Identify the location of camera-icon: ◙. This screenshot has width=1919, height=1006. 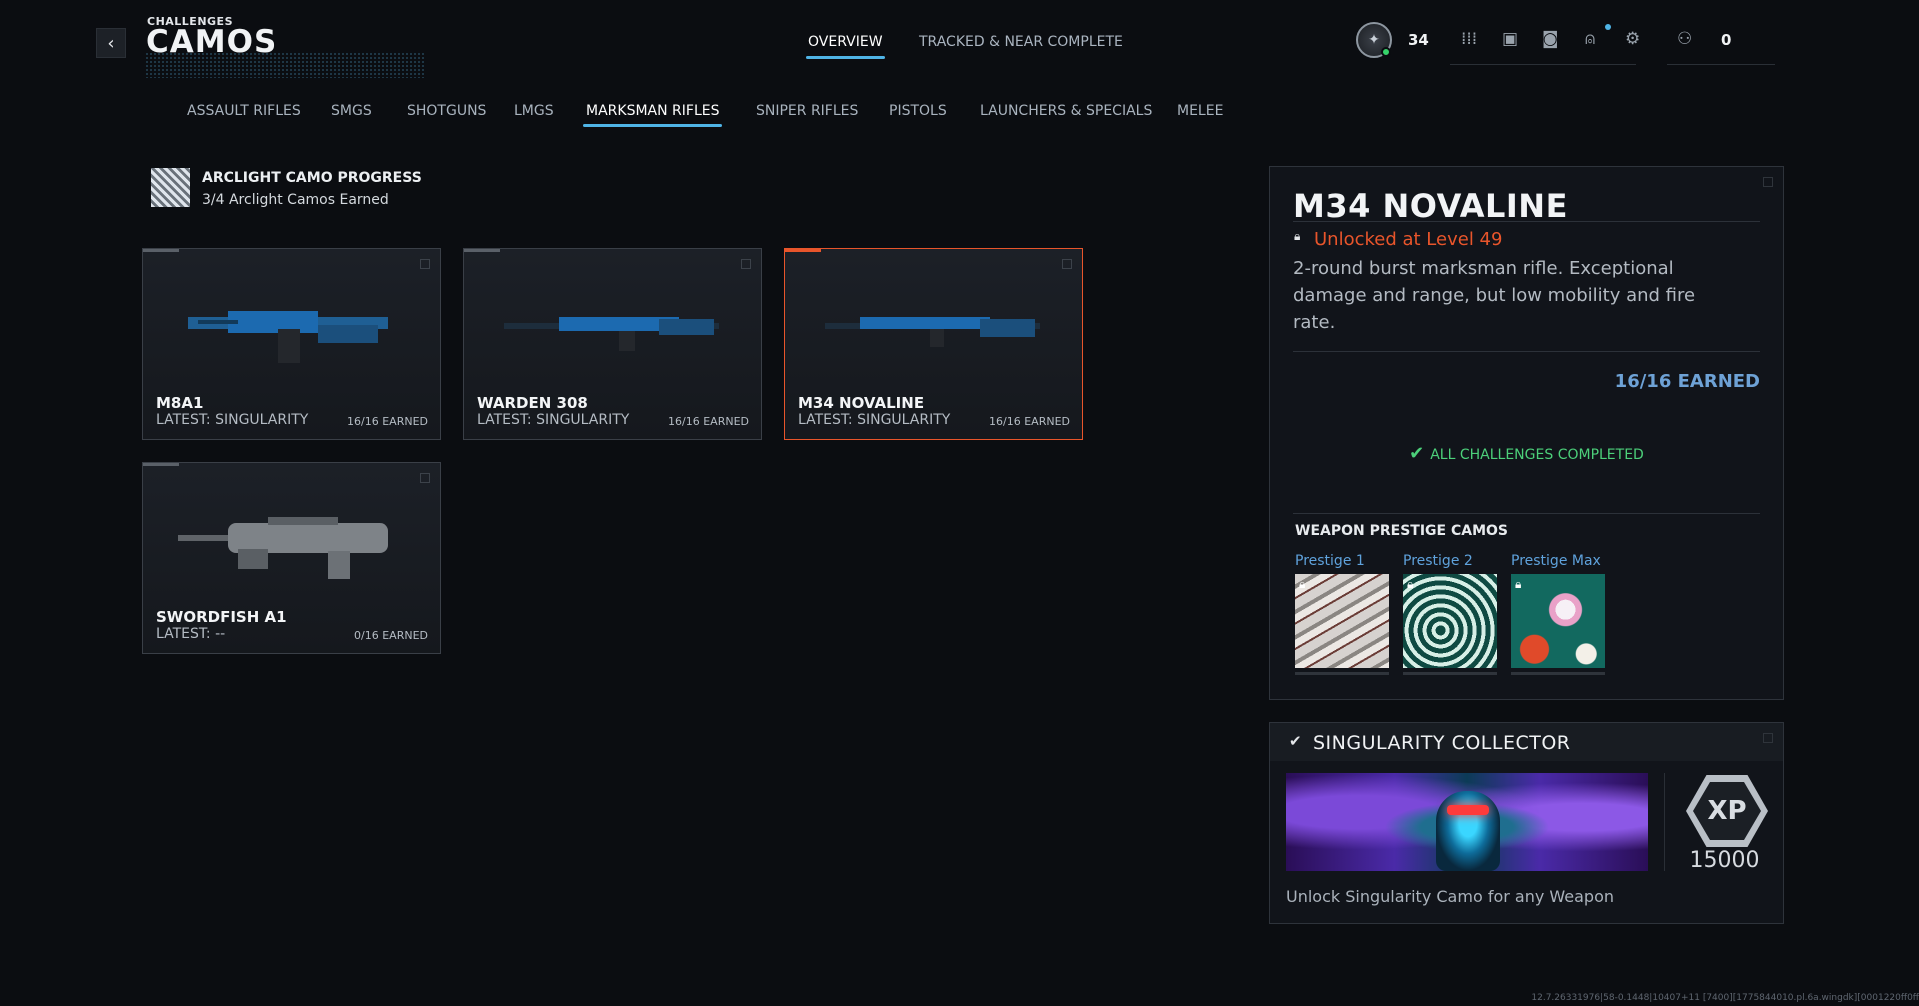
(1550, 39).